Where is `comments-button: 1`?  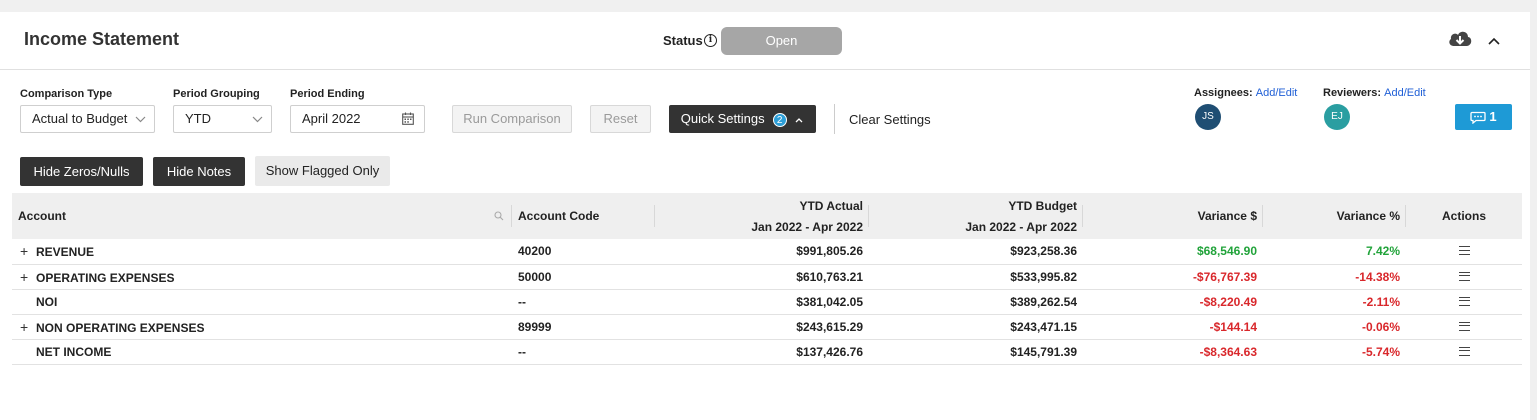
comments-button: 1 is located at coordinates (1483, 117).